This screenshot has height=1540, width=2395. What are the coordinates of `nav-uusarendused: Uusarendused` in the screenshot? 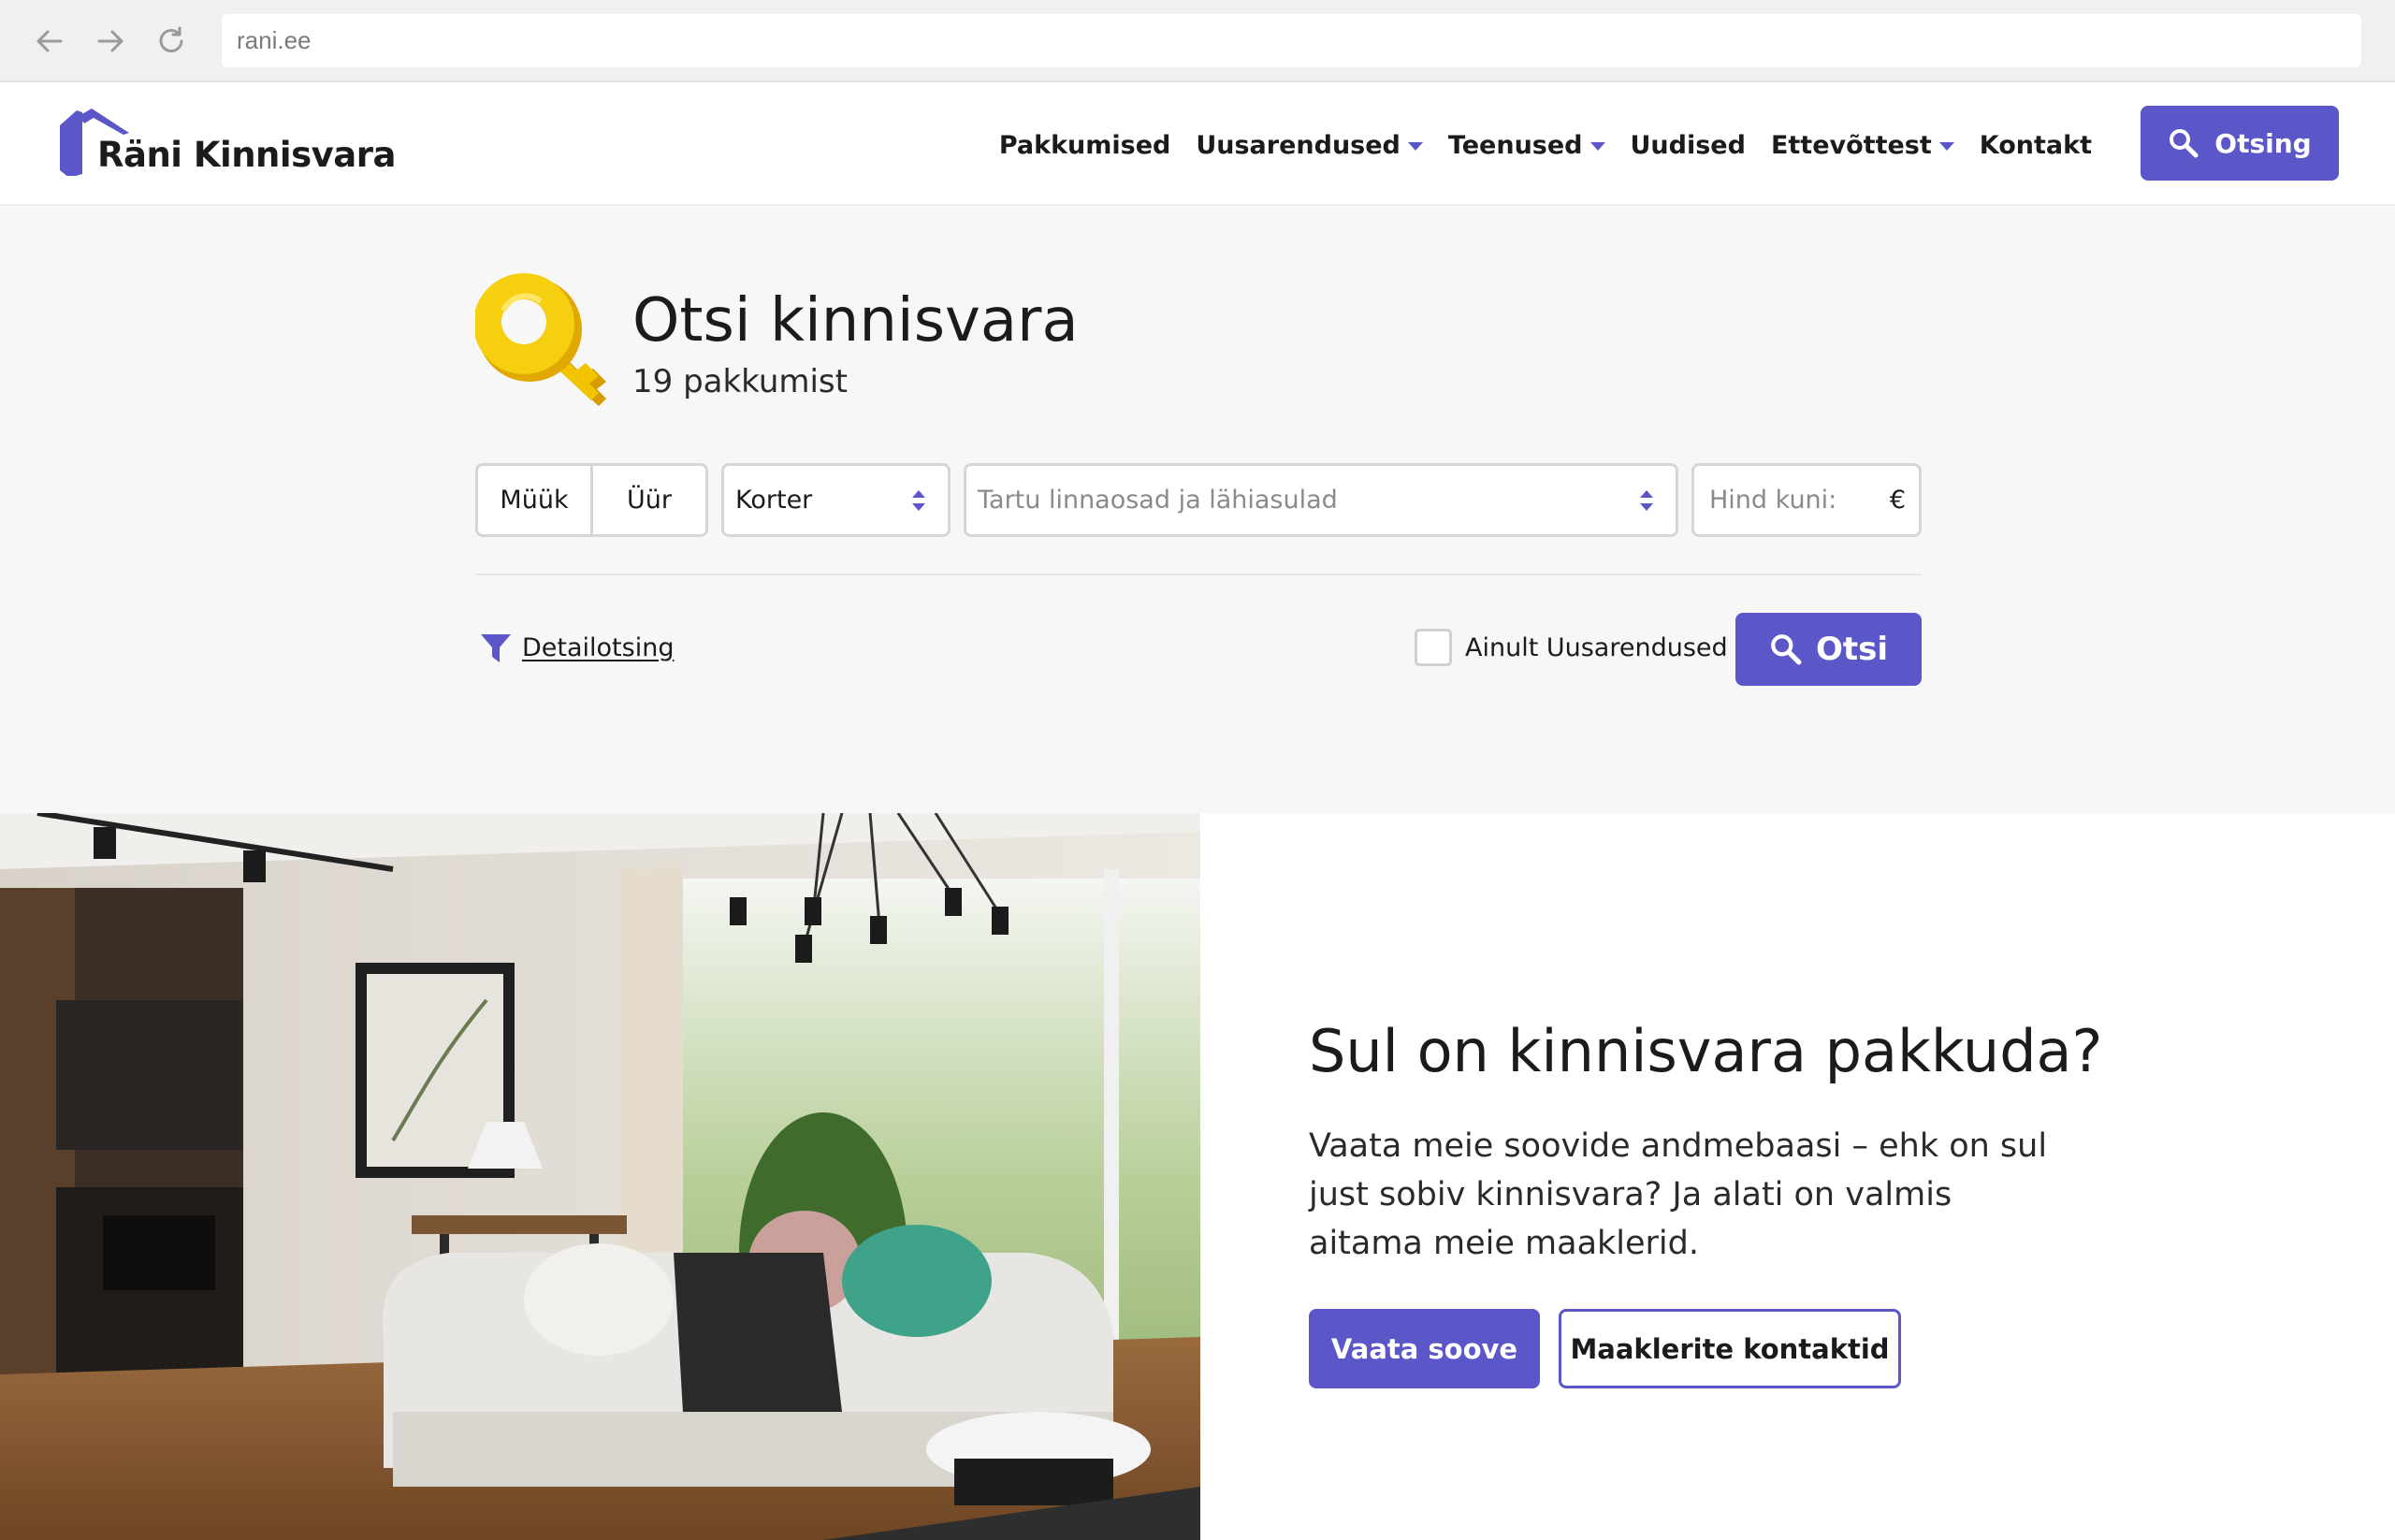 It's located at (1309, 146).